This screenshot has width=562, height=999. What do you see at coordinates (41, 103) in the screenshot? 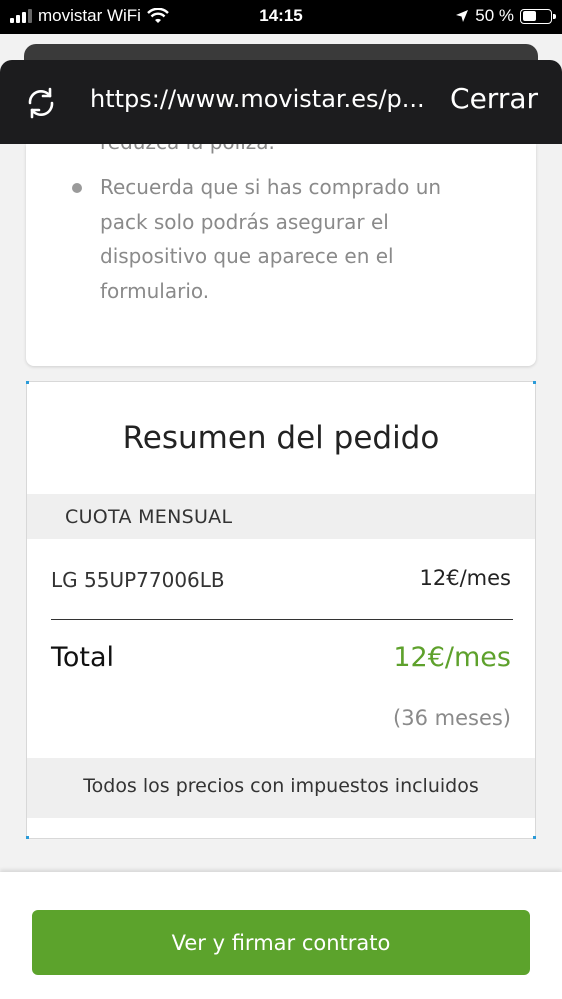
I see `reload-icon` at bounding box center [41, 103].